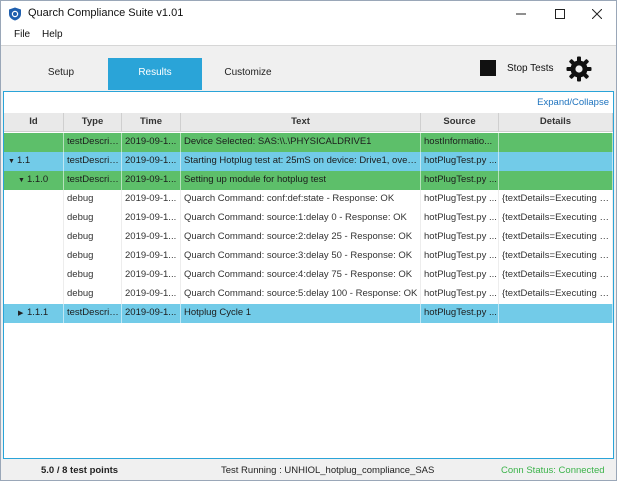  Describe the element at coordinates (155, 74) in the screenshot. I see `tab-results: Results` at that location.